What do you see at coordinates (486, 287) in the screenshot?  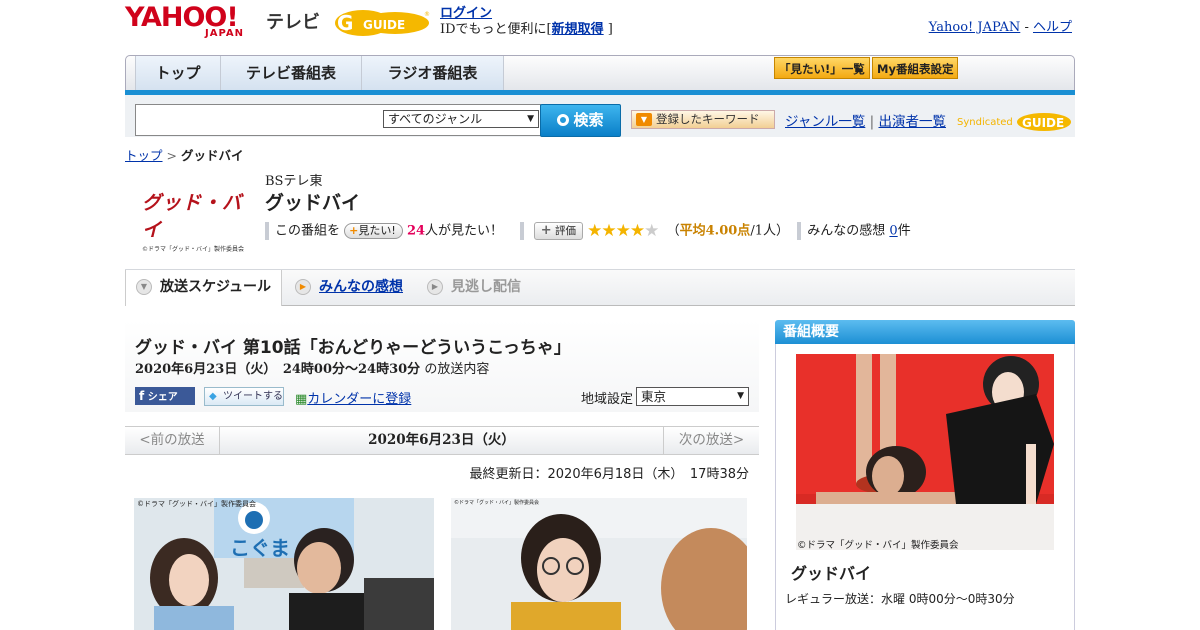 I see `tab-catch-up-label: 見逃し配信` at bounding box center [486, 287].